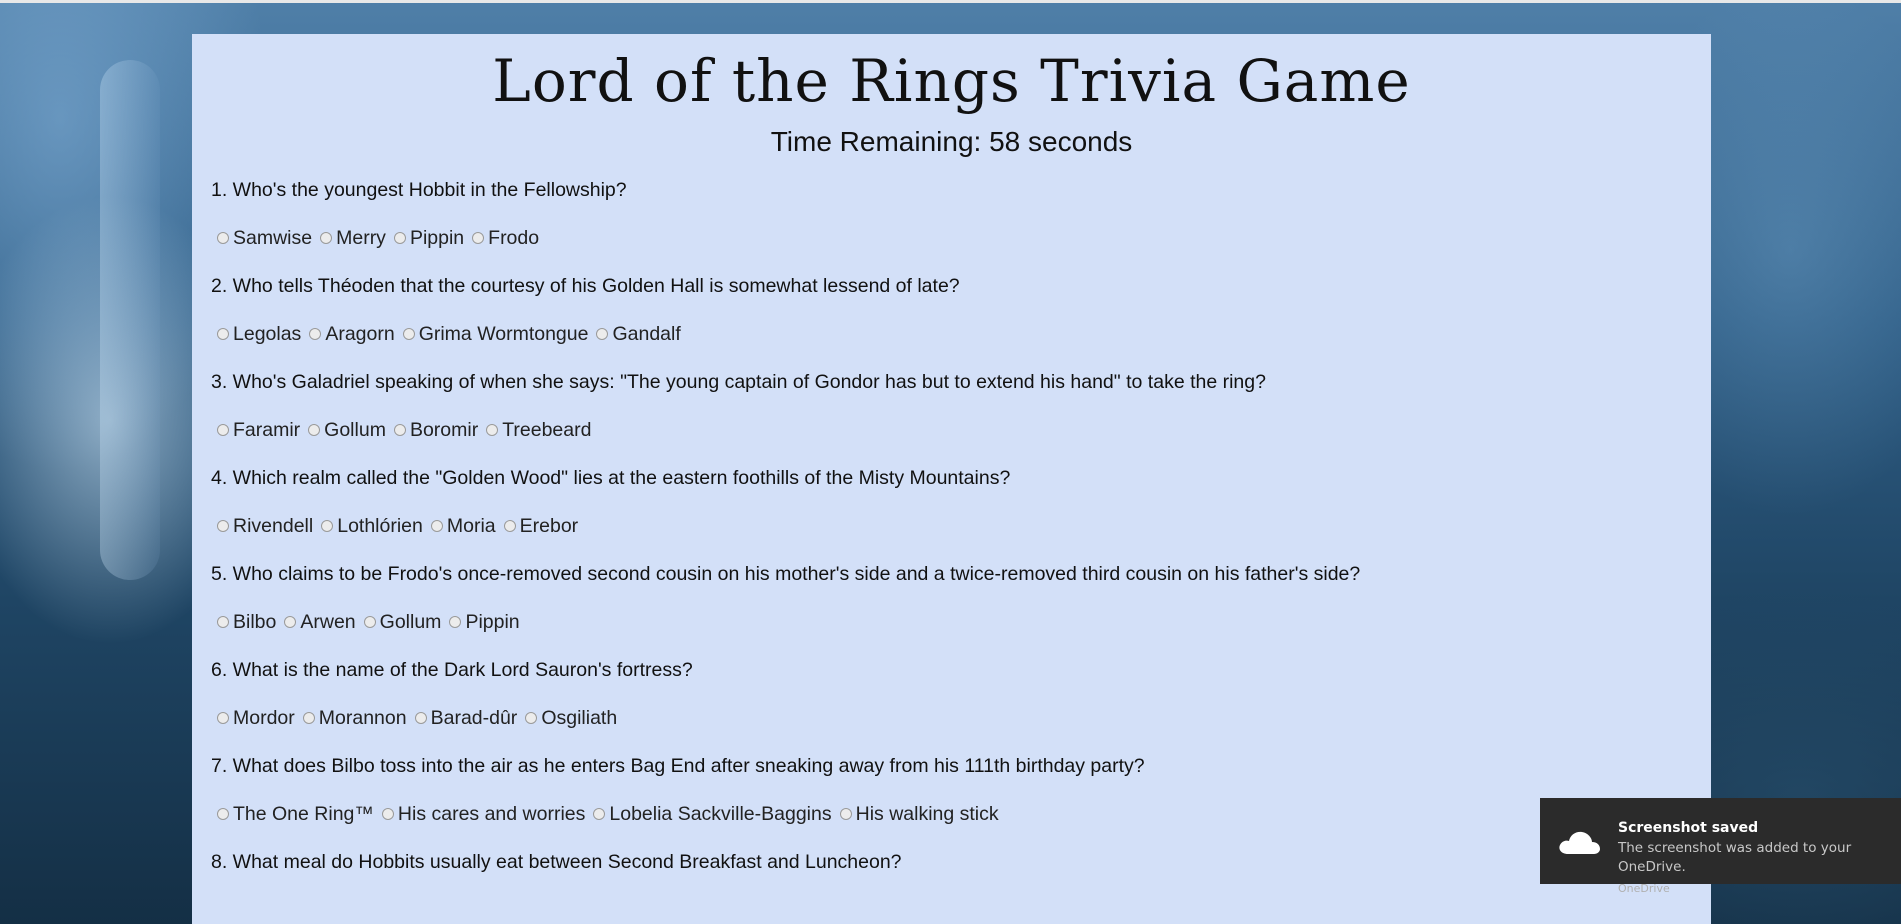 The height and width of the screenshot is (924, 1901). I want to click on answer-label: Morannon, so click(362, 717).